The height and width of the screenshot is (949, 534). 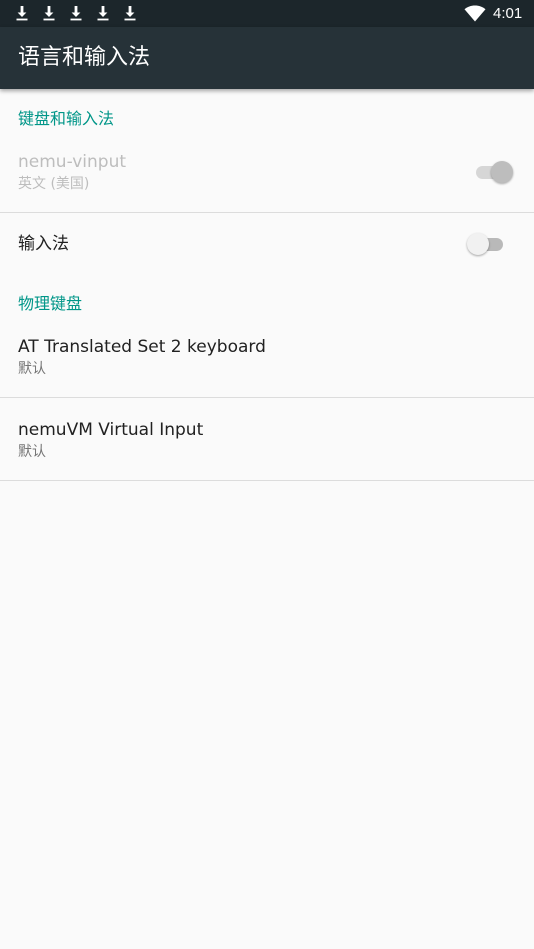 What do you see at coordinates (267, 244) in the screenshot?
I see `pref-item-input-method: 输入法` at bounding box center [267, 244].